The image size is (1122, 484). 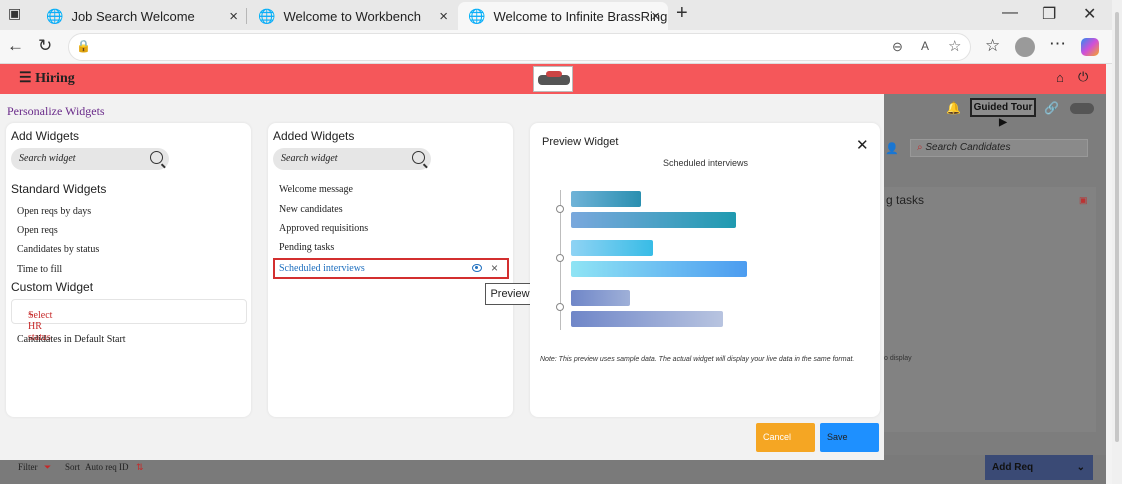 I want to click on more-icon: ⋯, so click(x=1057, y=44).